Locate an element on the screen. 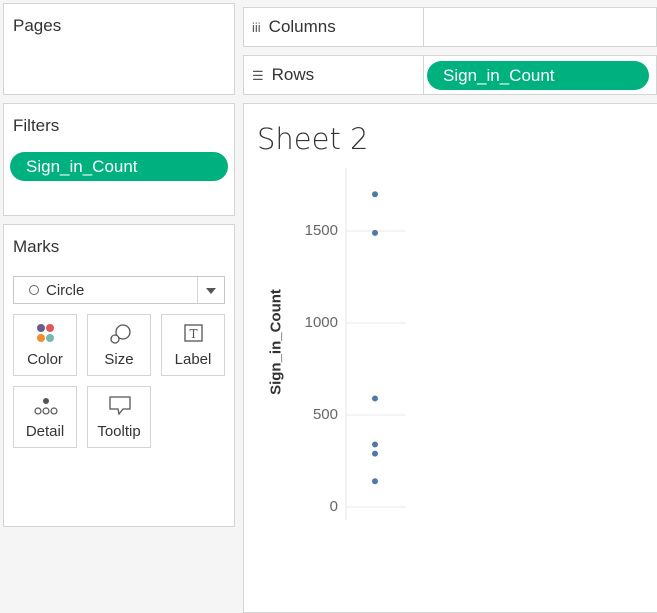 The height and width of the screenshot is (613, 657). scatter-chart is located at coordinates (375, 344).